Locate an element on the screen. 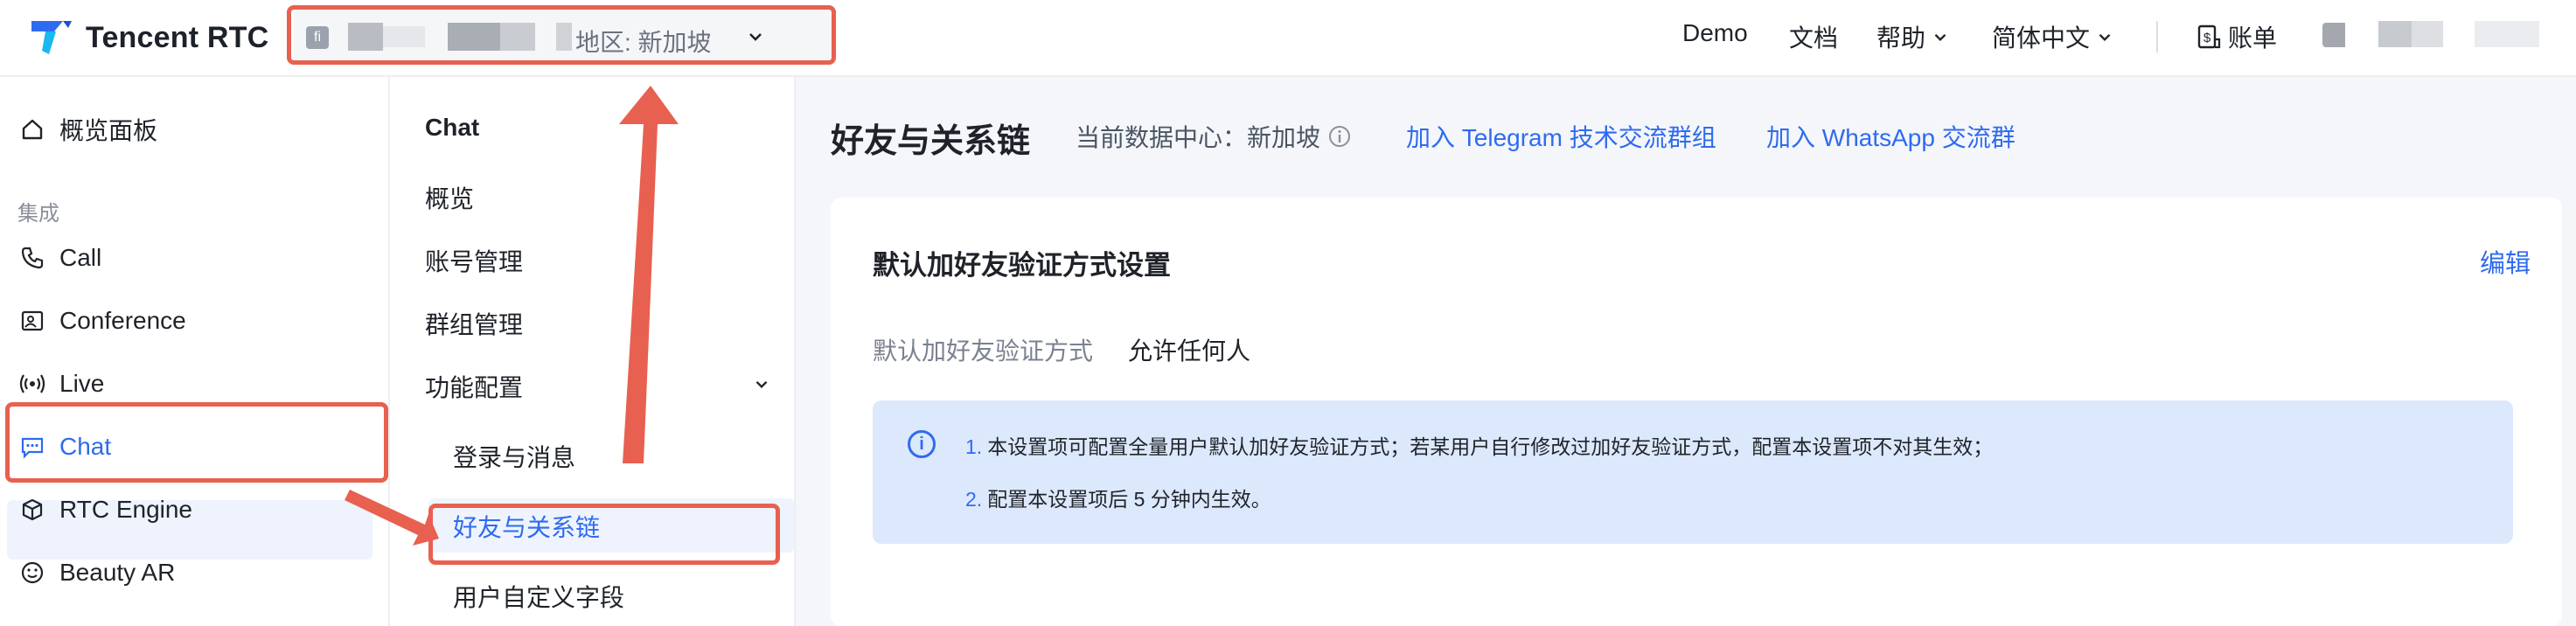  sidebar-item-label: Beauty AR is located at coordinates (117, 572).